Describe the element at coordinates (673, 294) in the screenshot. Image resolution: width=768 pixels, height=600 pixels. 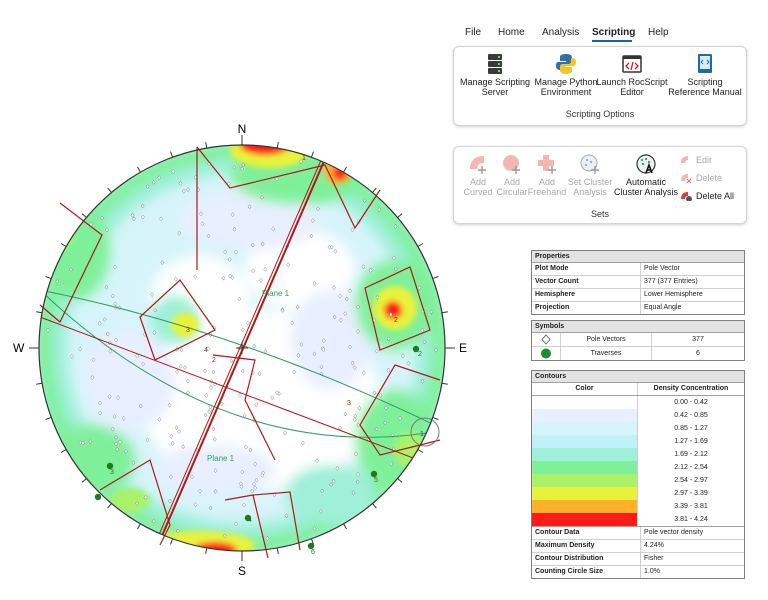
I see `property-value: Lower Hemisphere` at that location.